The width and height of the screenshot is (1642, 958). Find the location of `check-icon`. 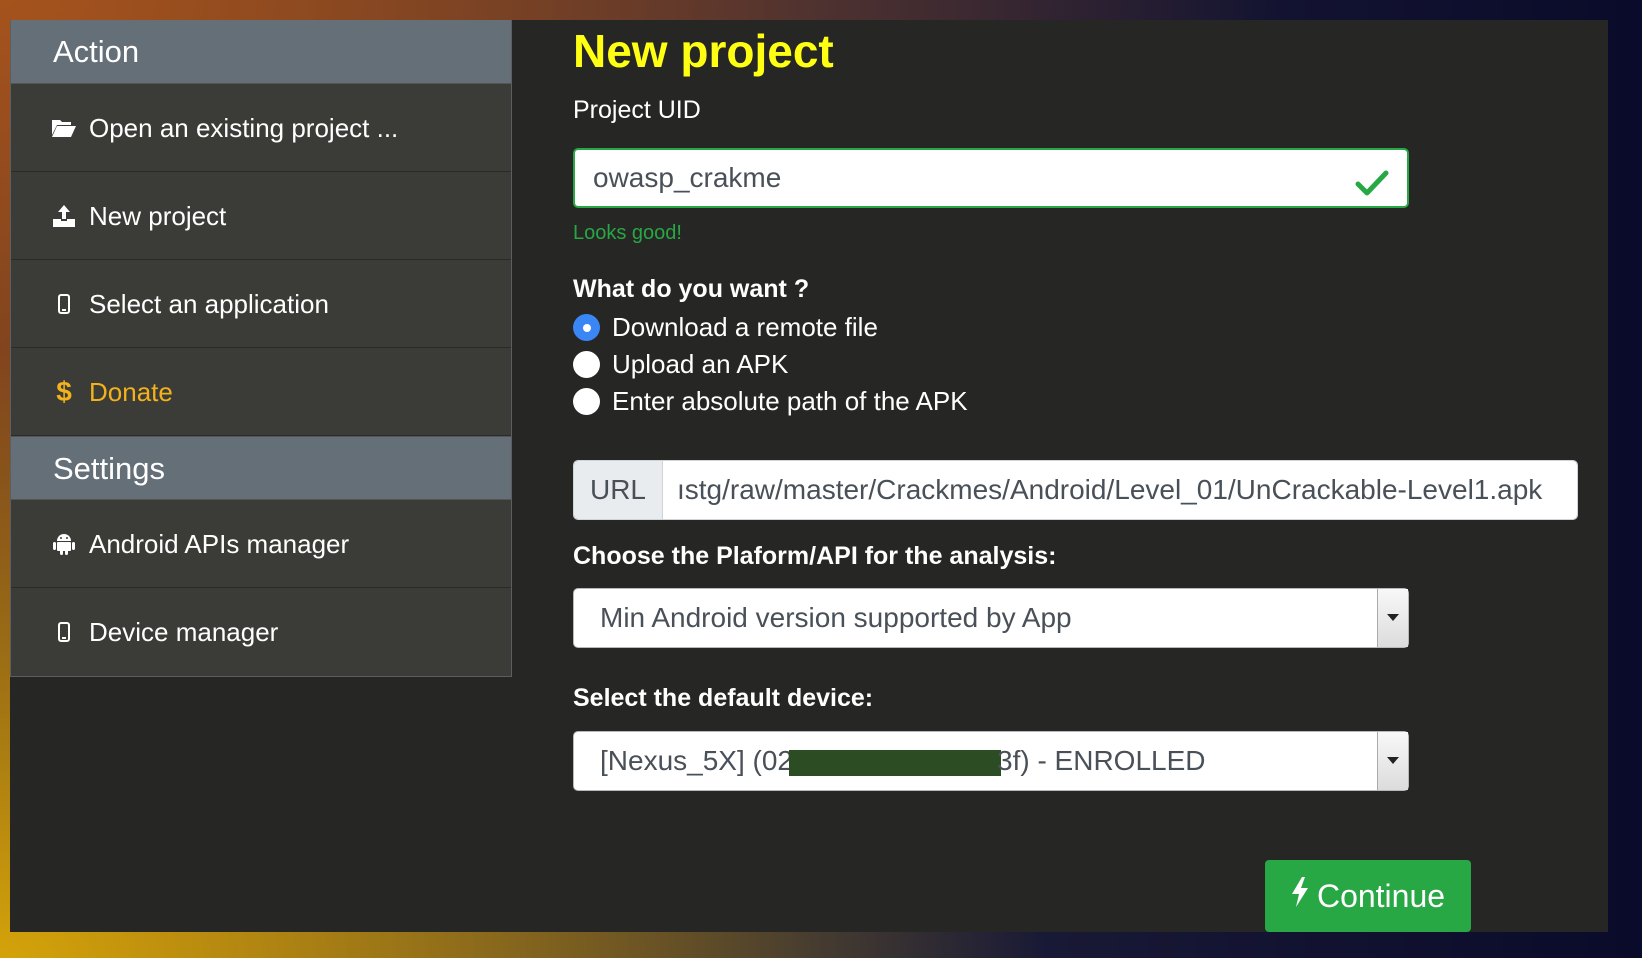

check-icon is located at coordinates (1372, 190).